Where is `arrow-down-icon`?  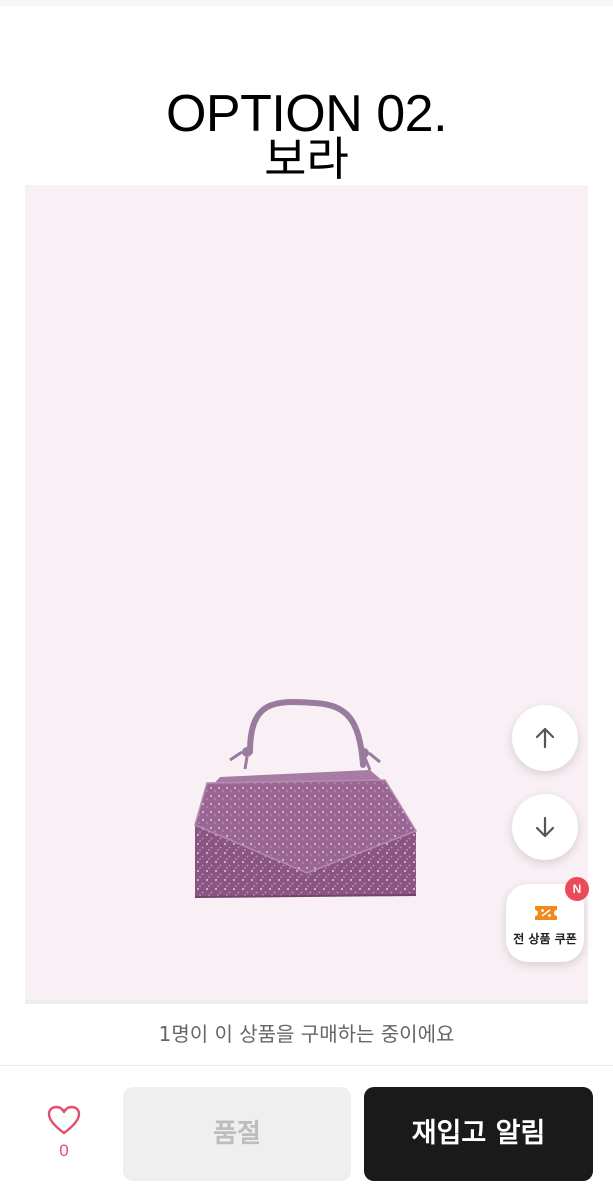 arrow-down-icon is located at coordinates (545, 827).